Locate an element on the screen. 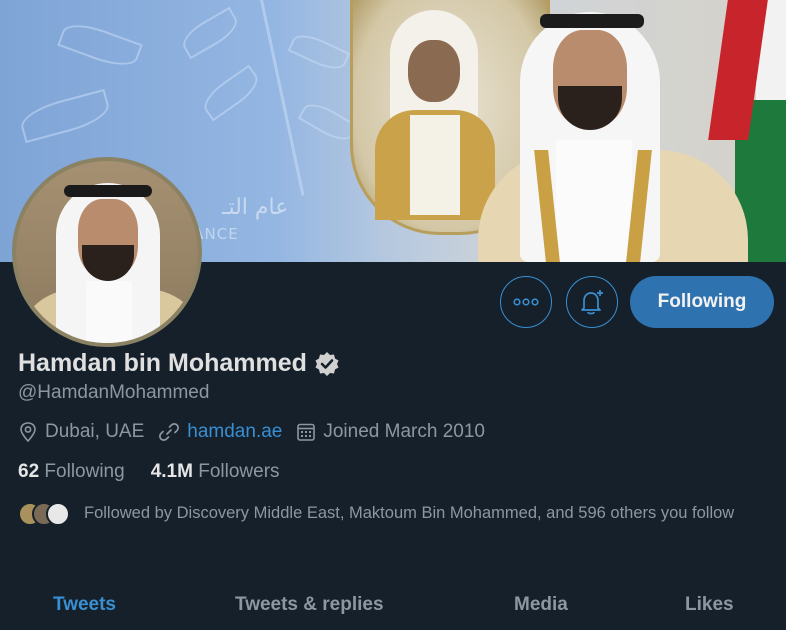  location-text: Dubai, UAE is located at coordinates (95, 431).